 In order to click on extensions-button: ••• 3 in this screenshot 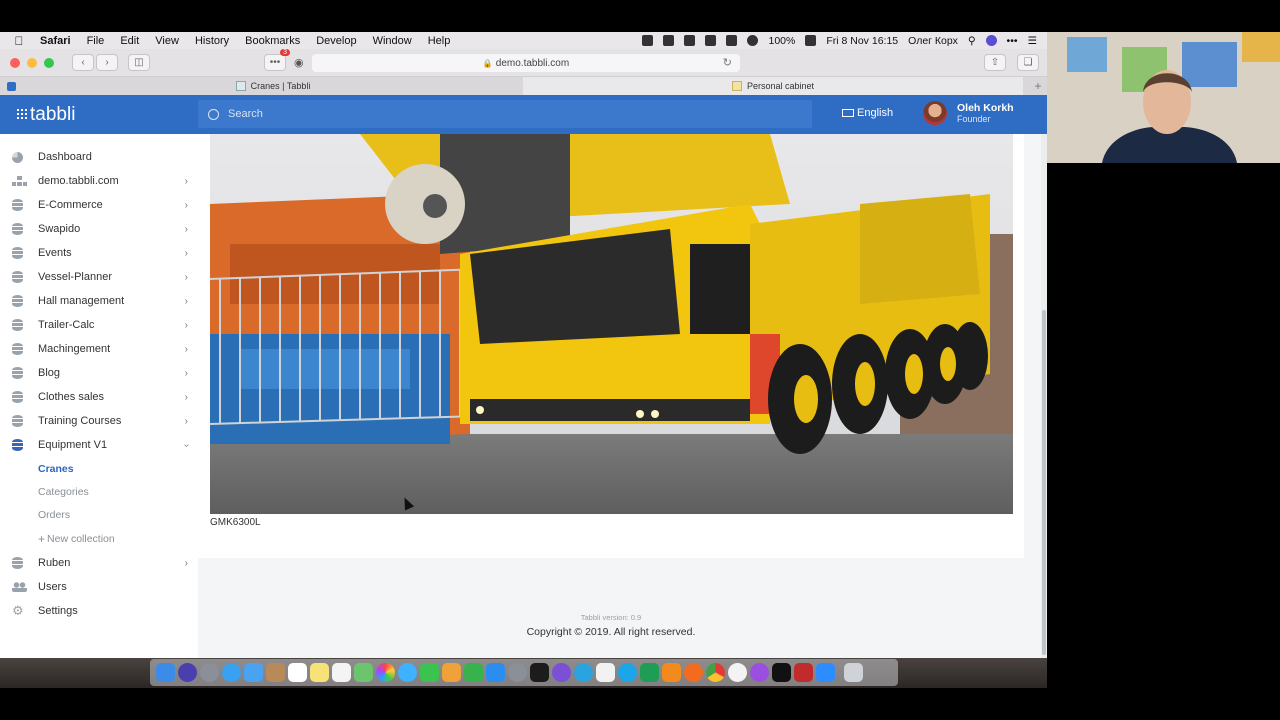, I will do `click(277, 60)`.